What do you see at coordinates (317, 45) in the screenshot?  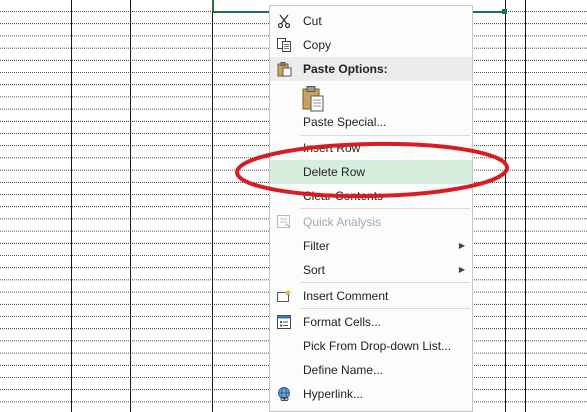 I see `menu-item-copy-label: Copy` at bounding box center [317, 45].